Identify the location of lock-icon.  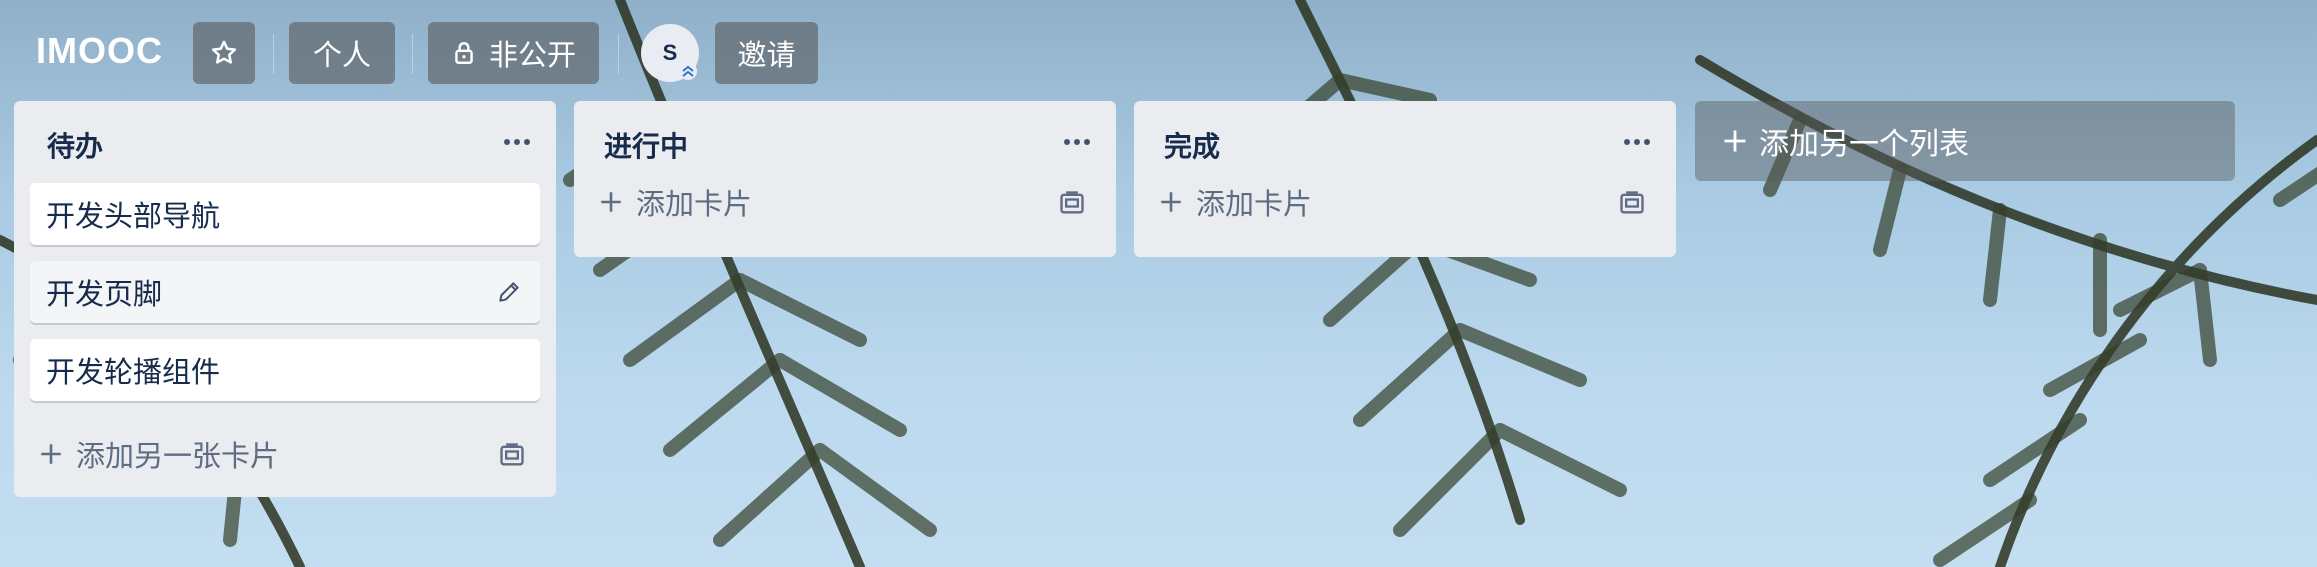
(464, 53).